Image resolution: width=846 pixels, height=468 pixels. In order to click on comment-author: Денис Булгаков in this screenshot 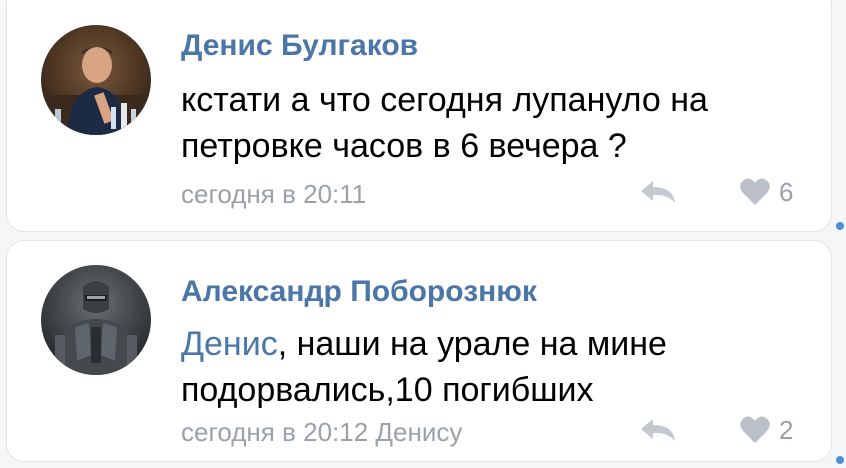, I will do `click(299, 46)`.